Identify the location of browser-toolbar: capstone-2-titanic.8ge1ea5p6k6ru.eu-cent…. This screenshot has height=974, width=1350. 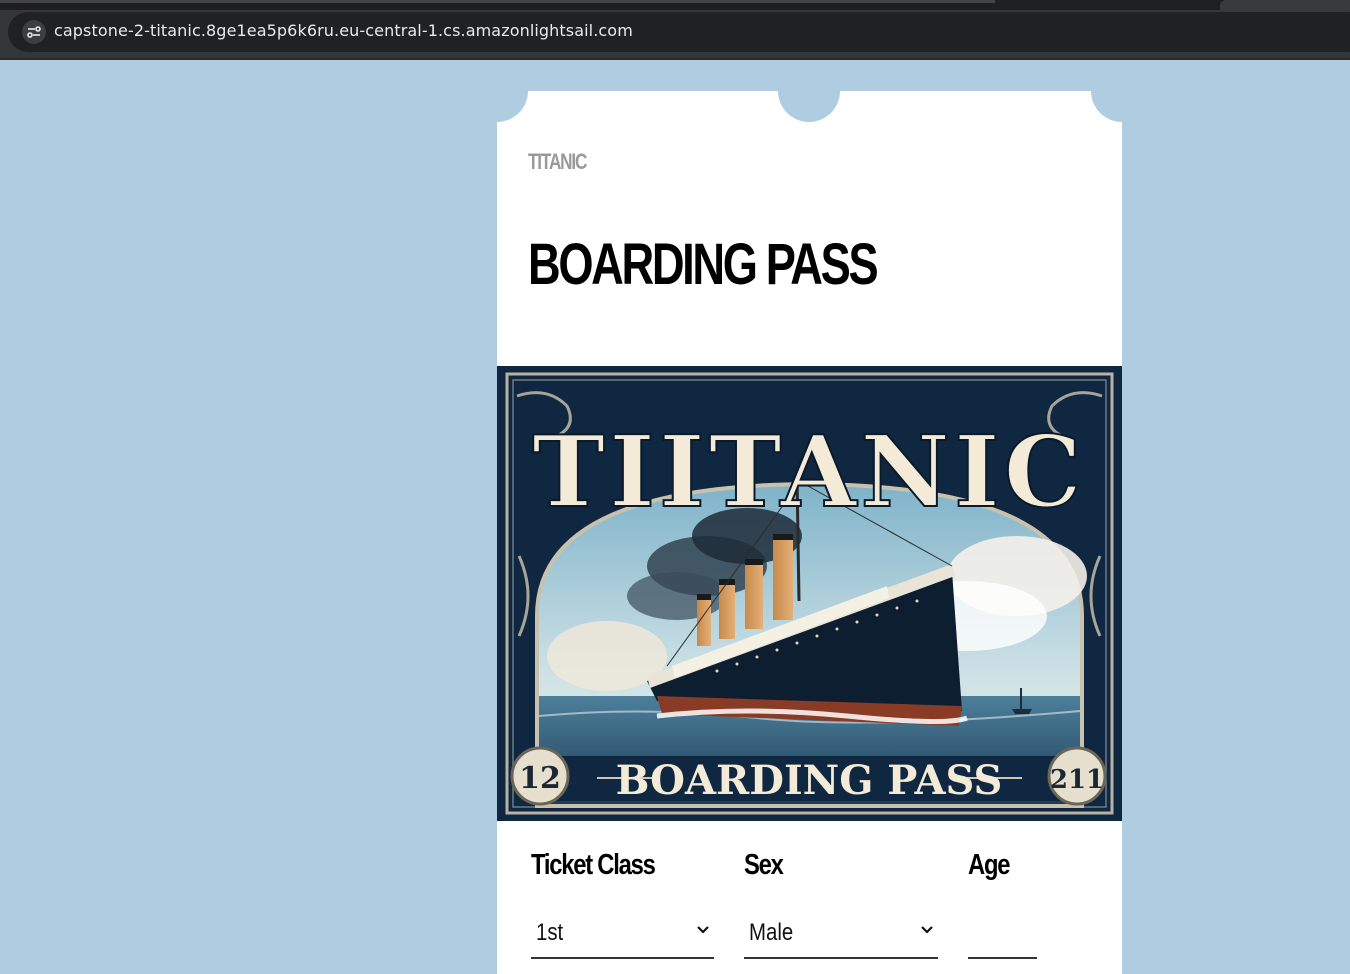
(675, 35).